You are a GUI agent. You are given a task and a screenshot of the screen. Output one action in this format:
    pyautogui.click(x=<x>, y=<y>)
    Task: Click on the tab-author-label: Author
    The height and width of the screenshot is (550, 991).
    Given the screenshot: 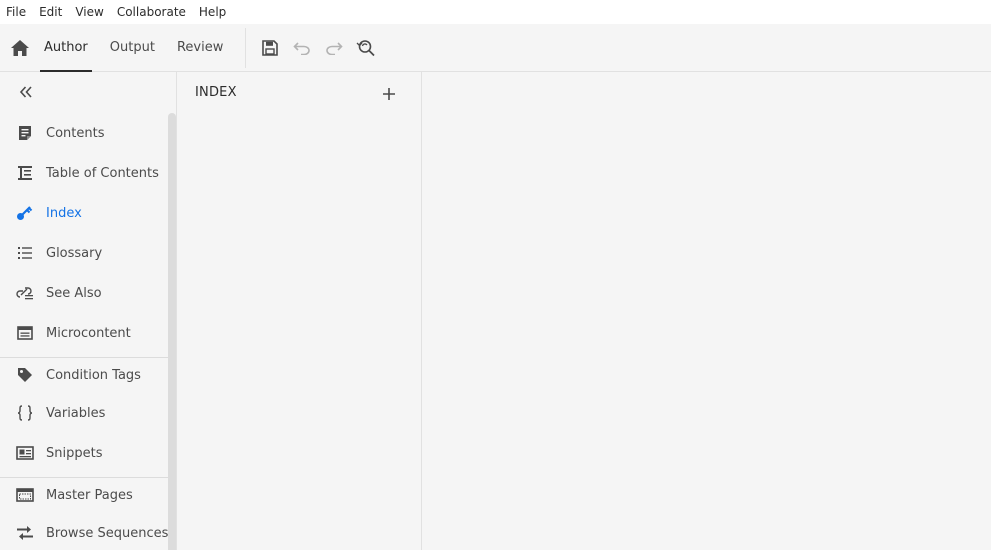 What is the action you would take?
    pyautogui.click(x=66, y=47)
    